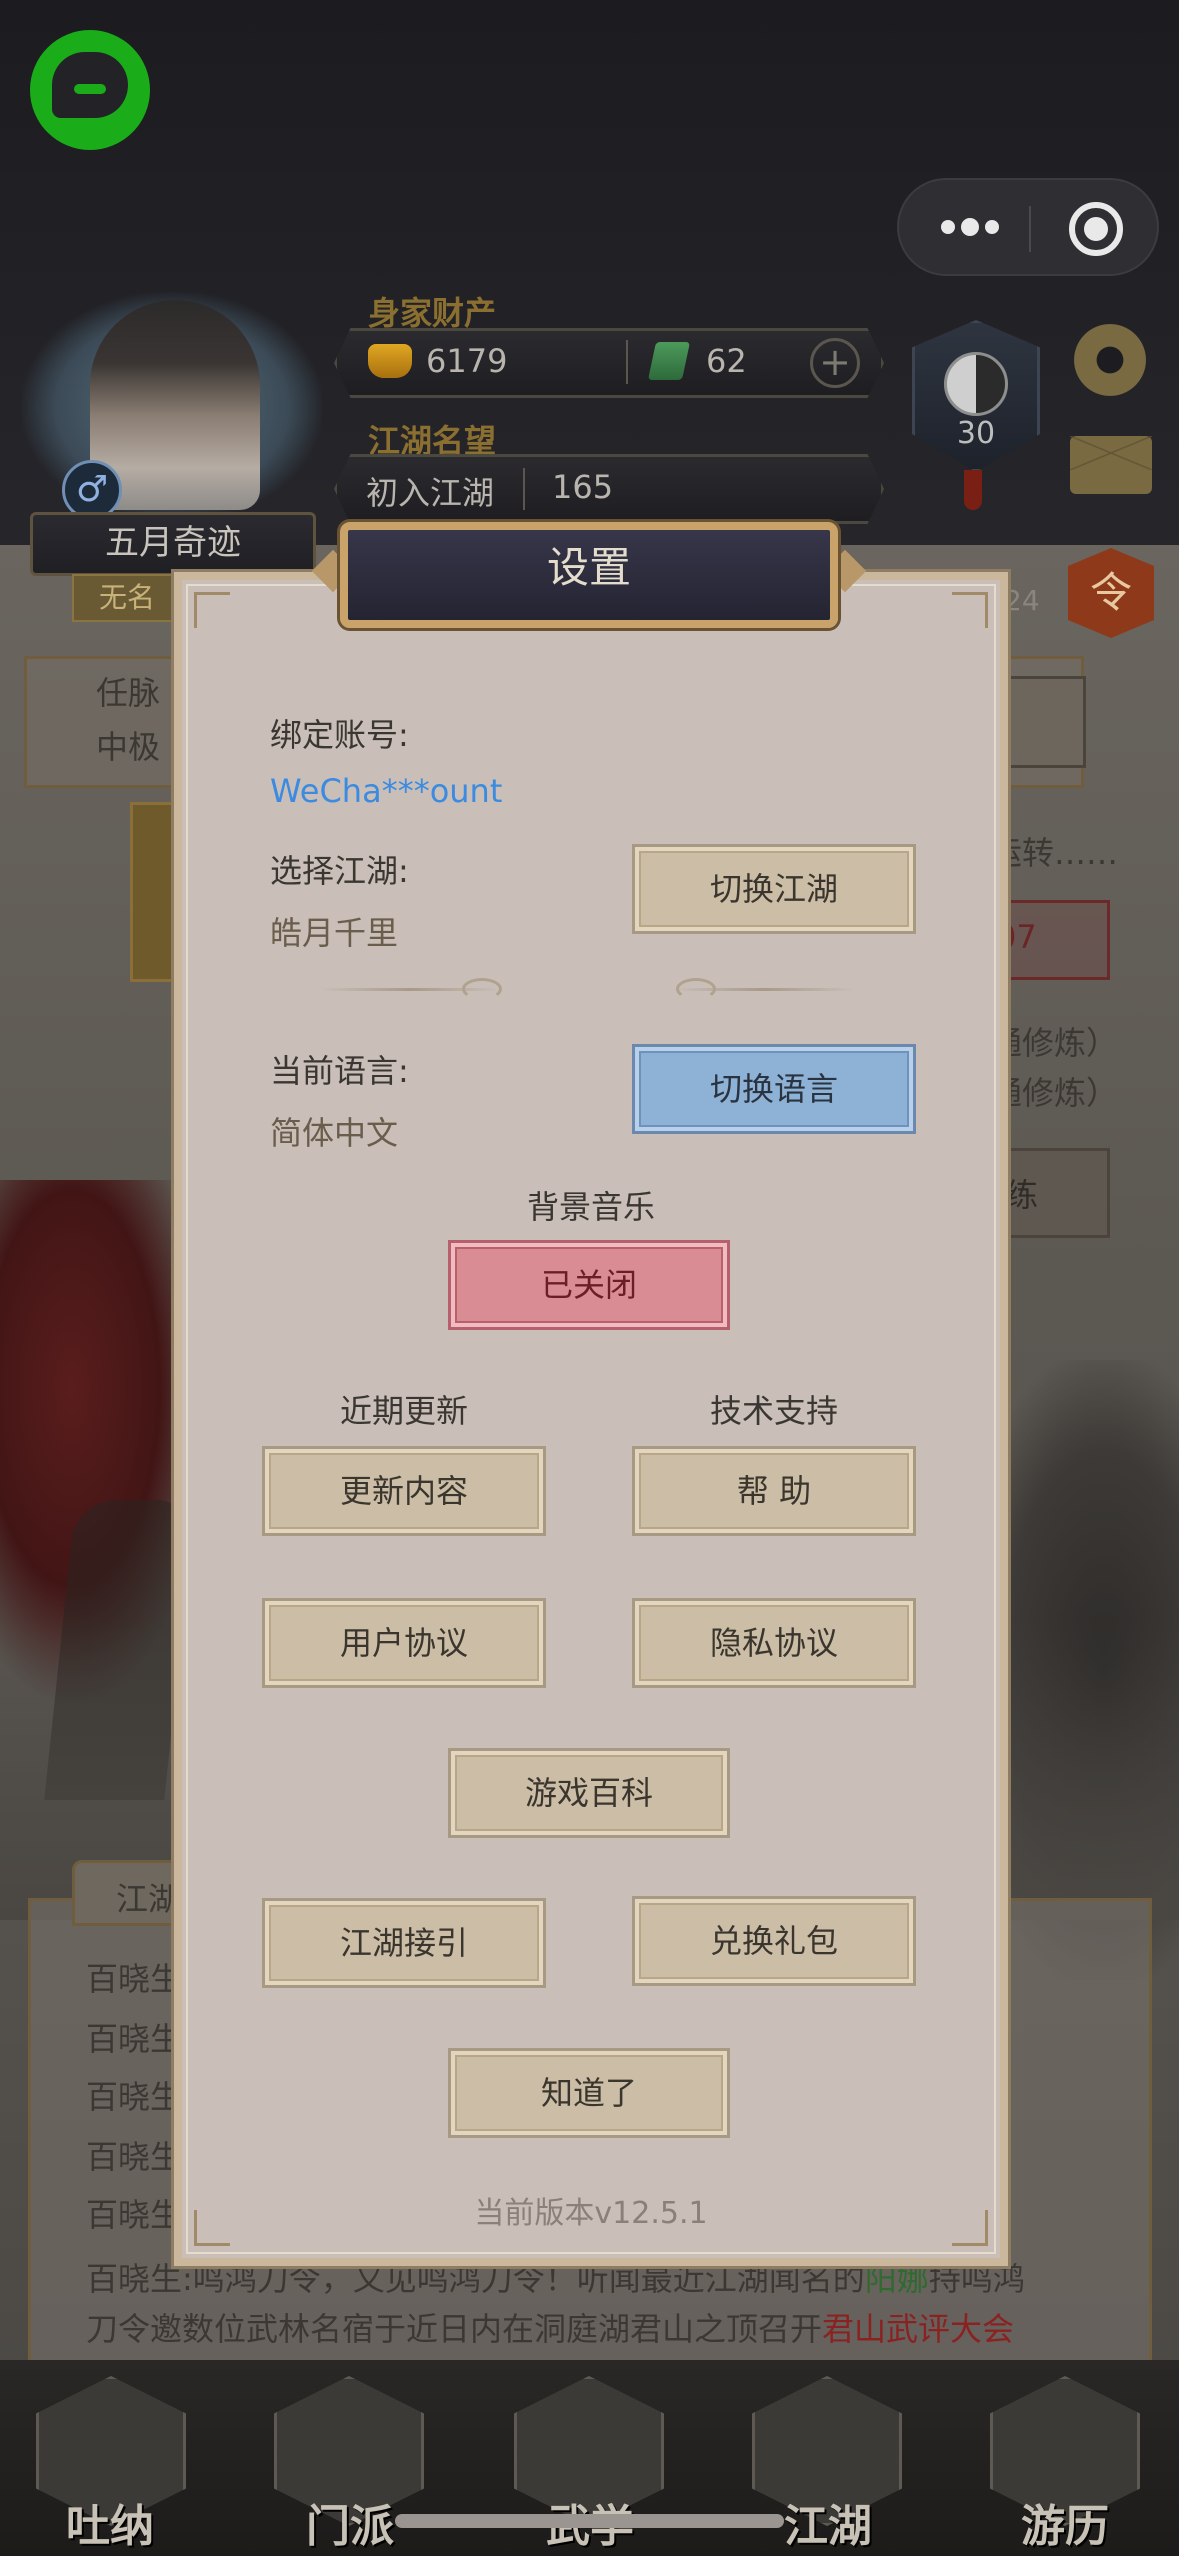 Image resolution: width=1179 pixels, height=2556 pixels. Describe the element at coordinates (774, 1643) in the screenshot. I see `privacy-agreement-button: 隐私协议` at that location.